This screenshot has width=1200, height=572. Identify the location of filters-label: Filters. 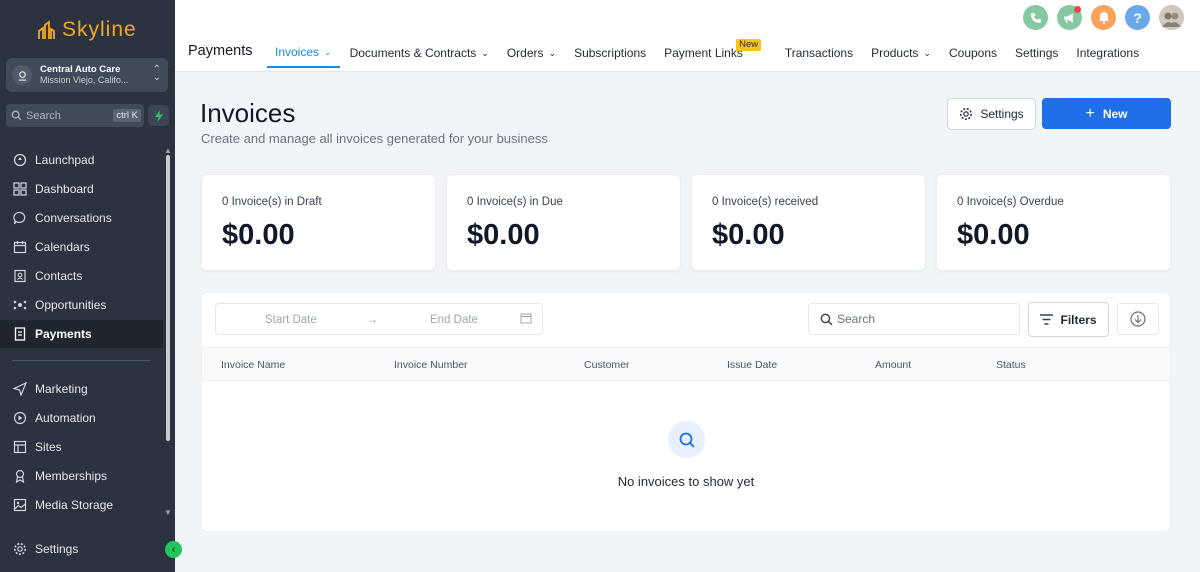
(1078, 319).